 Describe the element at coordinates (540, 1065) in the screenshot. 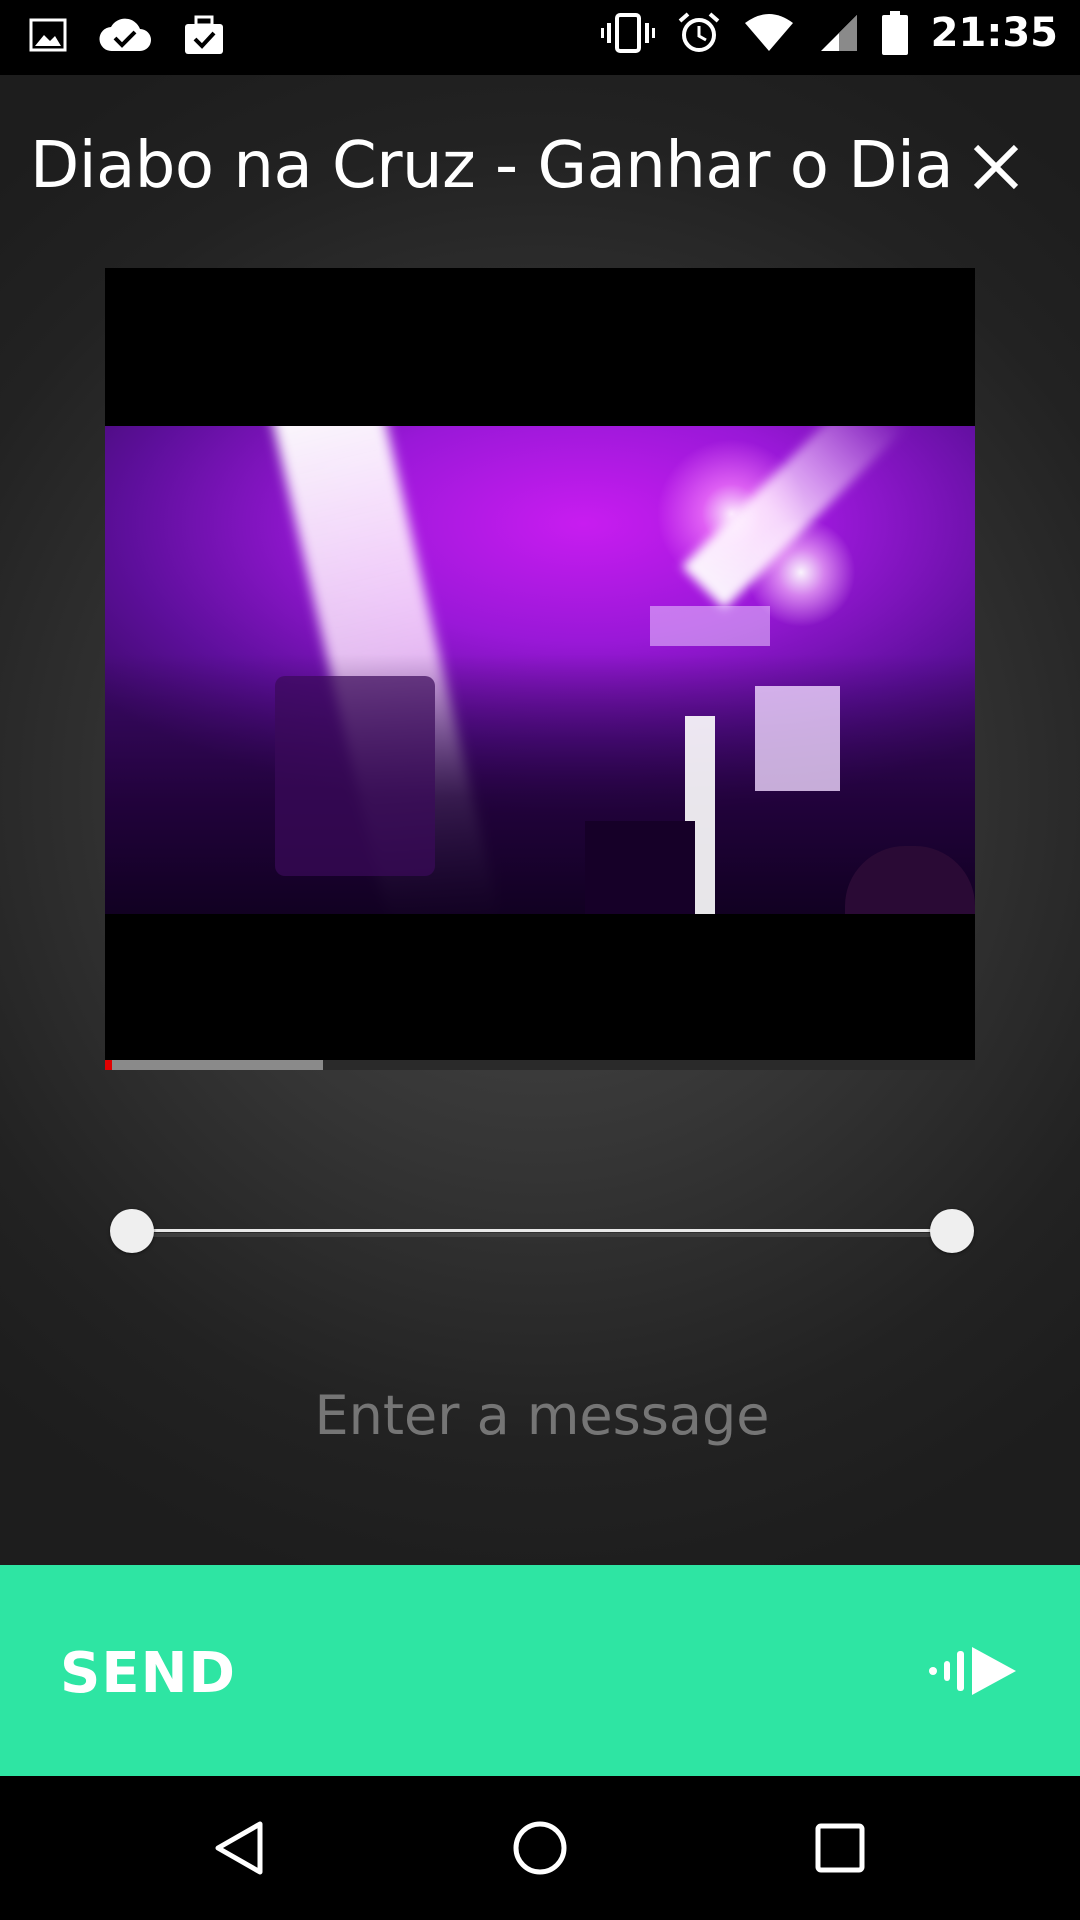

I see `video-progress-bar` at that location.